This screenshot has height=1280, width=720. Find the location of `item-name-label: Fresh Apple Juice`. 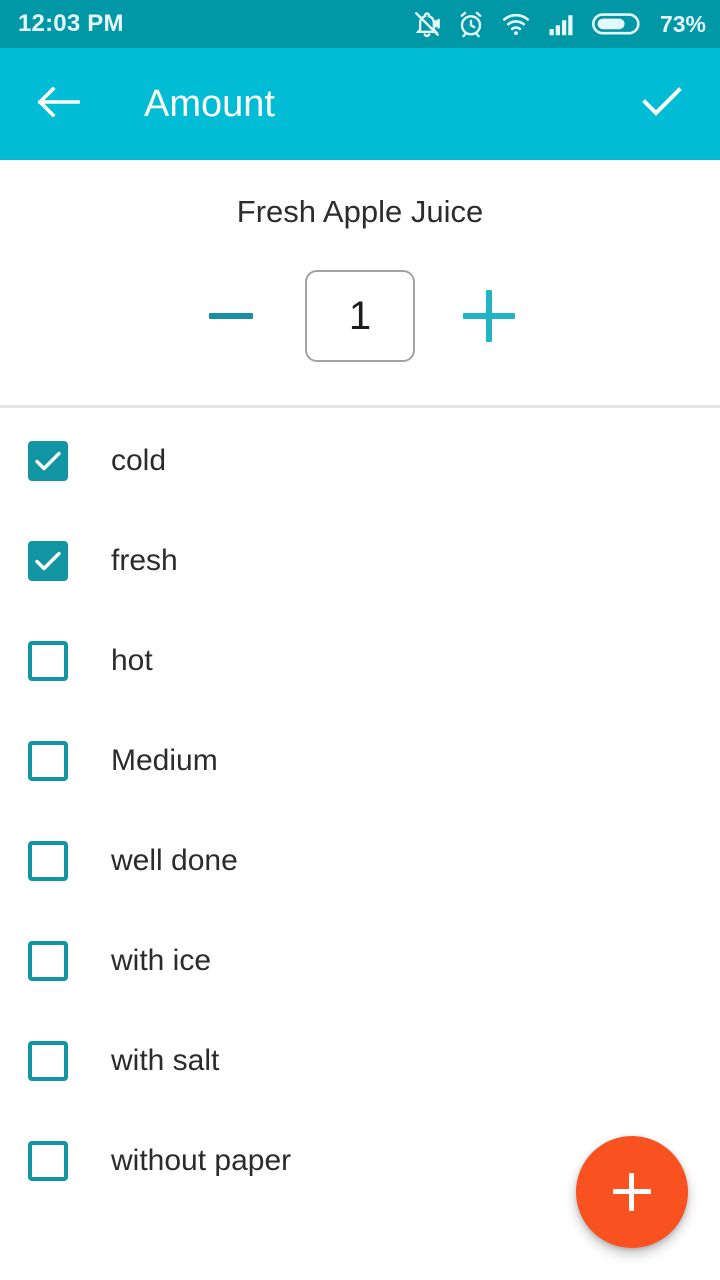

item-name-label: Fresh Apple Juice is located at coordinates (360, 211).